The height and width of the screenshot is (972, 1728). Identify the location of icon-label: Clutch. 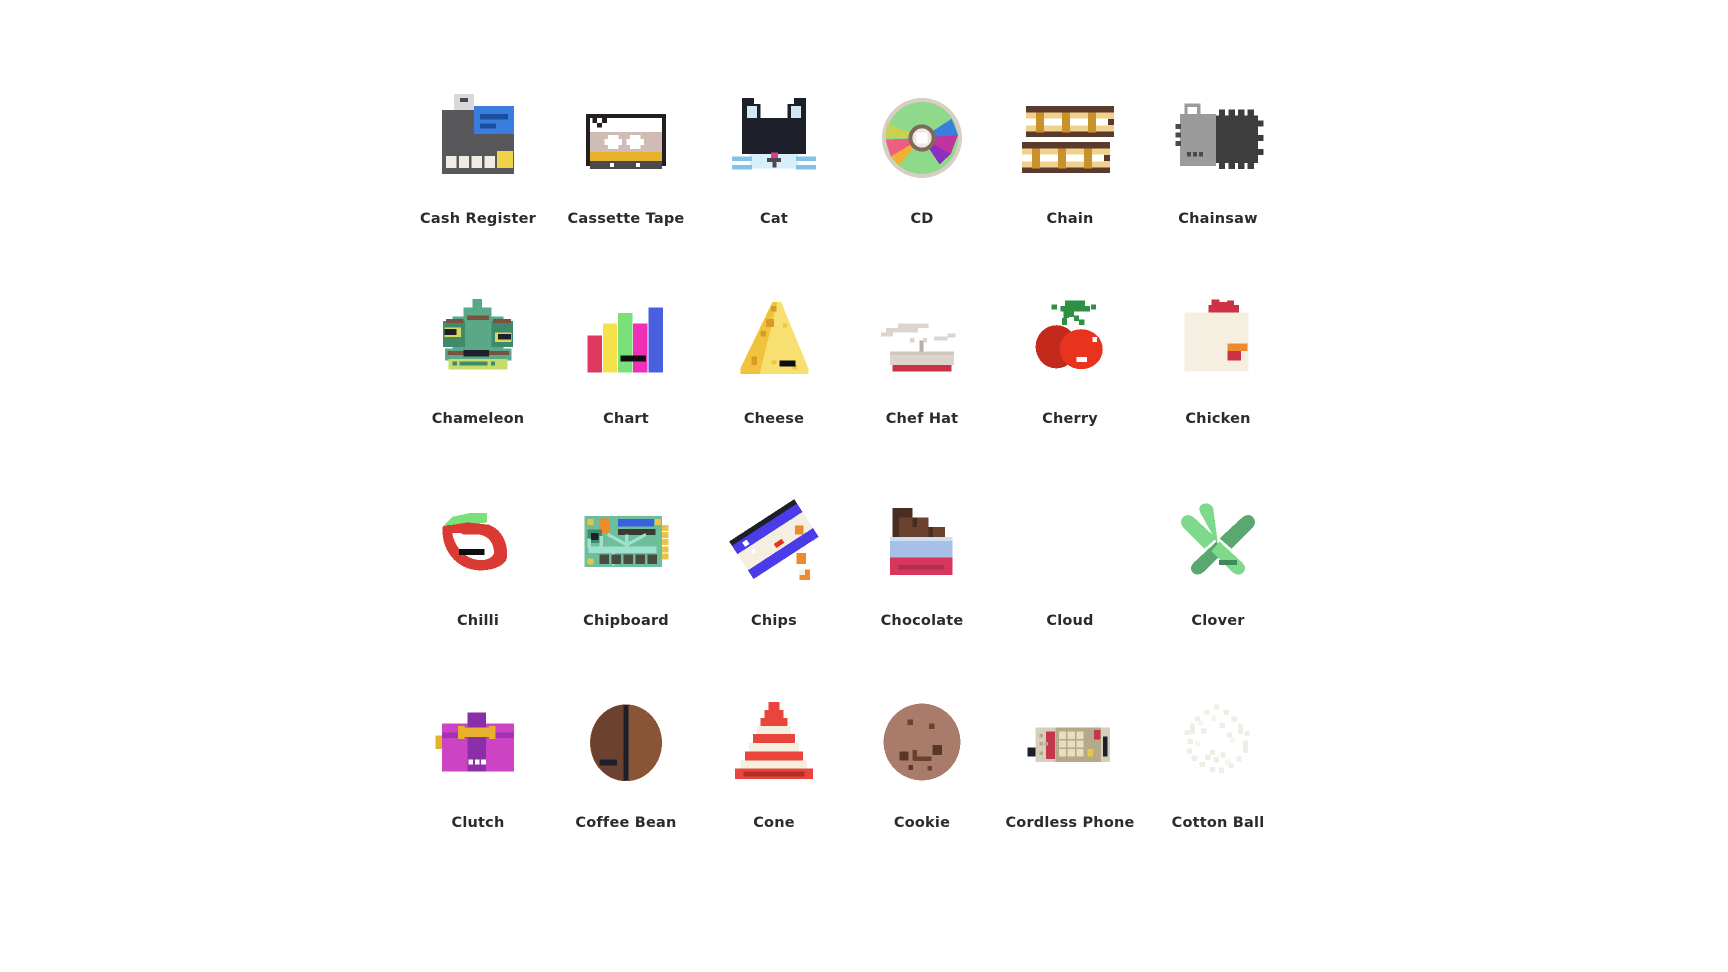
(478, 823).